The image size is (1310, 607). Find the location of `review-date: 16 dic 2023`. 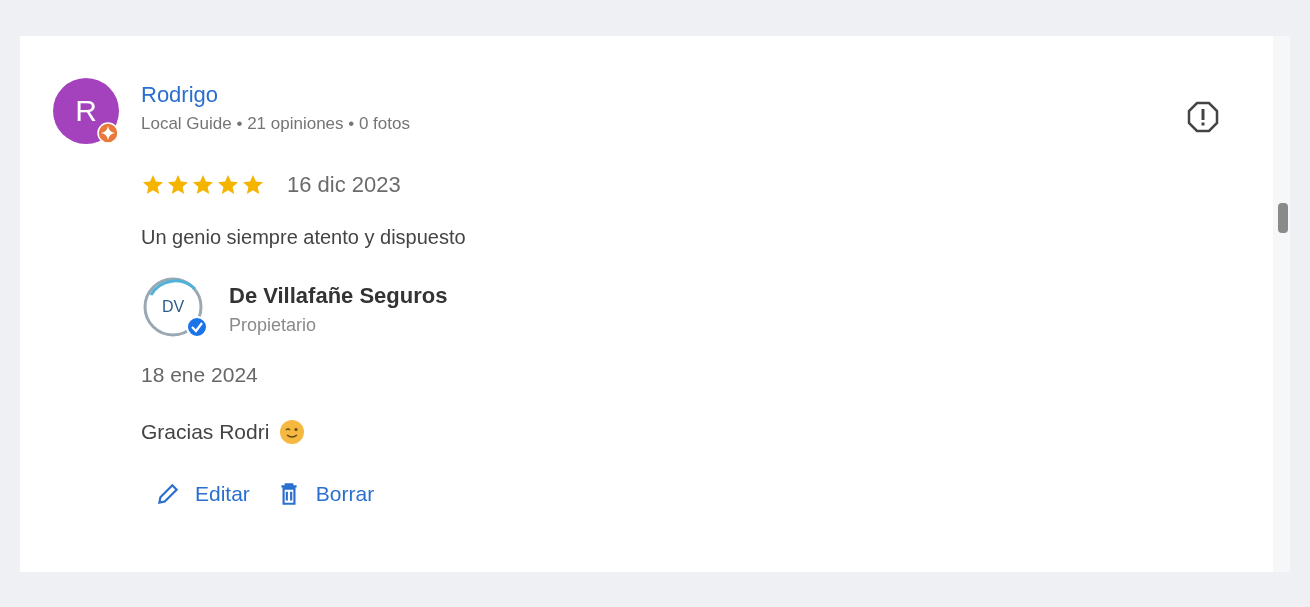

review-date: 16 dic 2023 is located at coordinates (344, 185).